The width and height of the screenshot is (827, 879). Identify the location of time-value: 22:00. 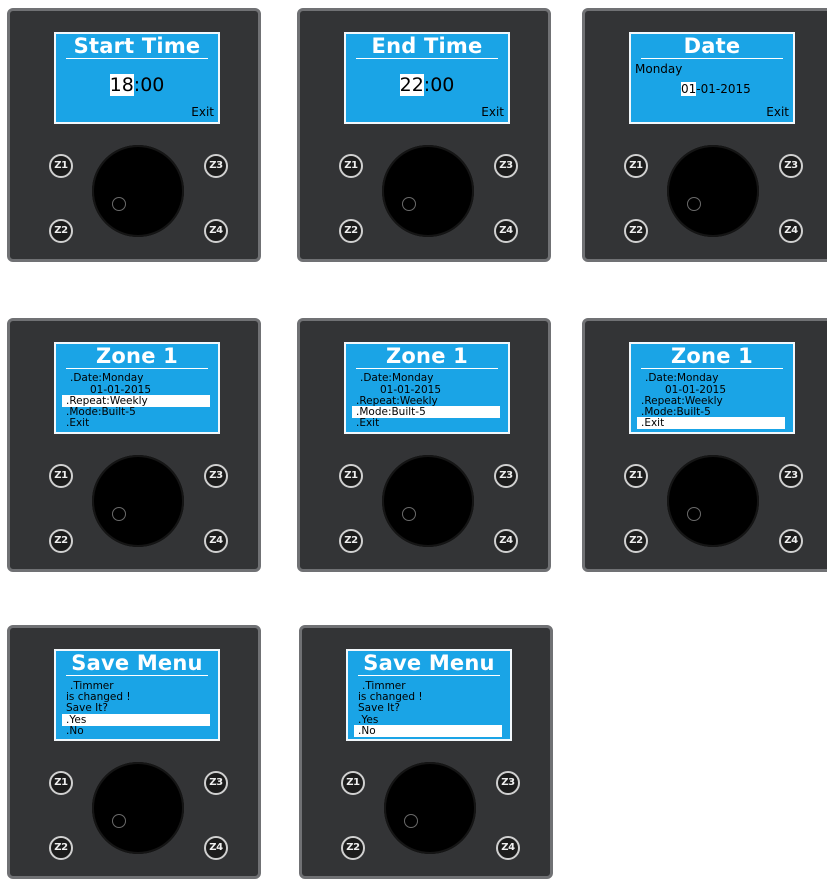
(427, 85).